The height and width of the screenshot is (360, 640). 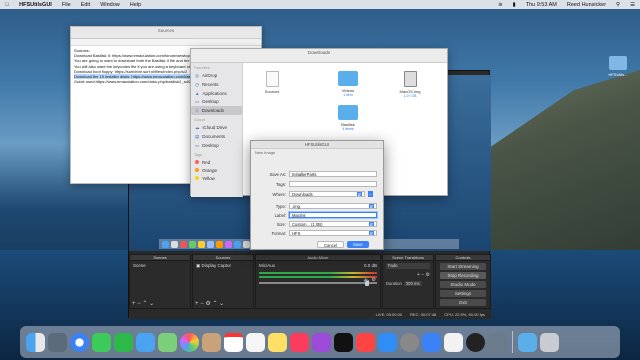 What do you see at coordinates (167, 342) in the screenshot?
I see `maps-icon` at bounding box center [167, 342].